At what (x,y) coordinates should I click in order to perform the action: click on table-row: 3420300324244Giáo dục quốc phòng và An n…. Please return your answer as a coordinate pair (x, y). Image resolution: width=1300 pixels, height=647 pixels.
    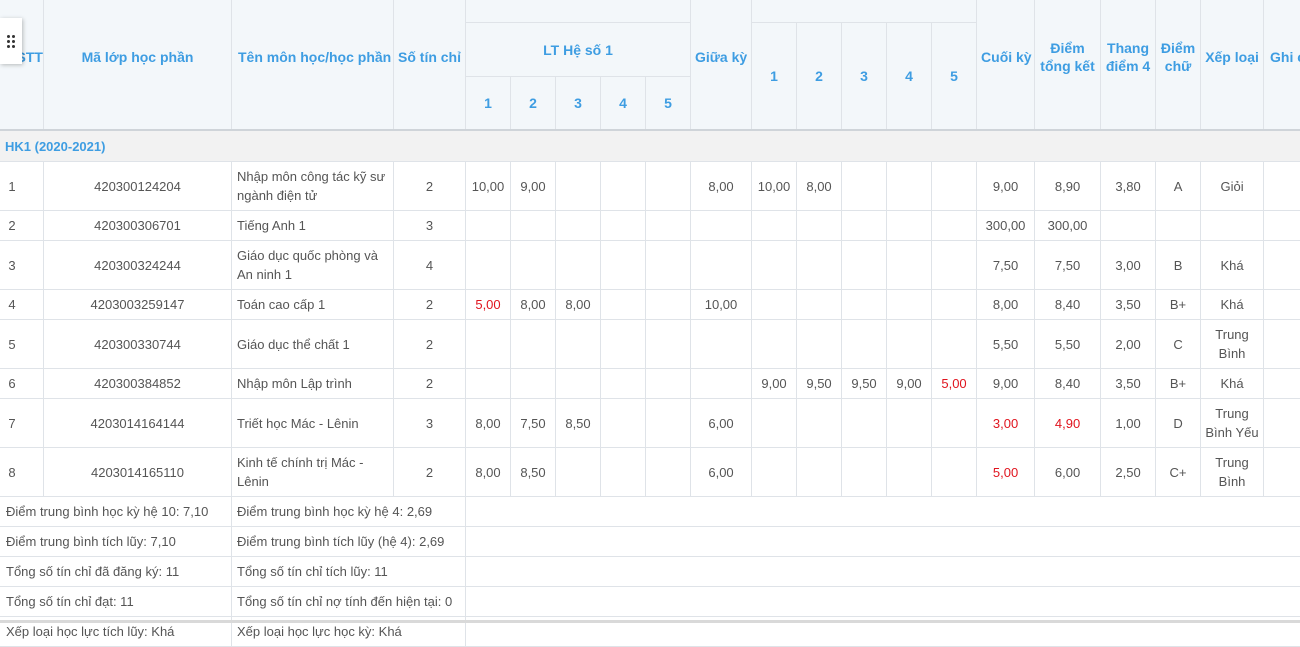
    Looking at the image, I should click on (650, 265).